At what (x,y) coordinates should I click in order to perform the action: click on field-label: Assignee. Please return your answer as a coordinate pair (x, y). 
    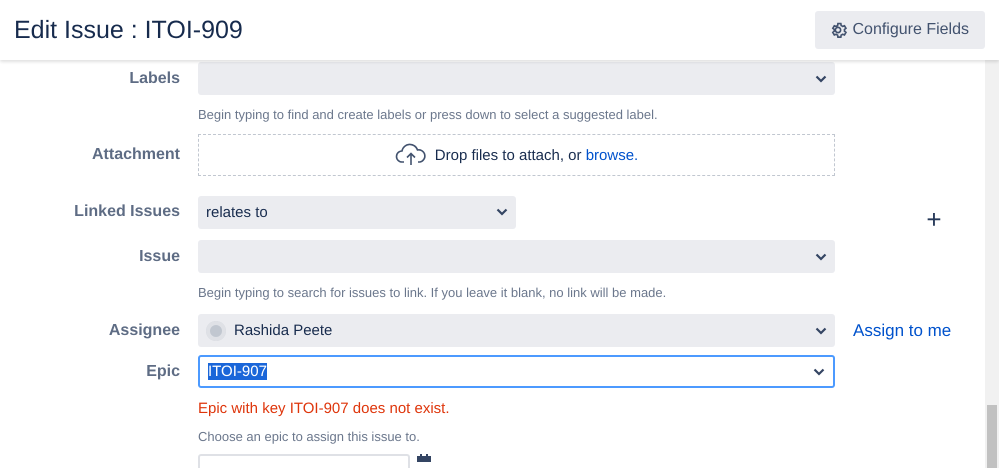
    Looking at the image, I should click on (144, 331).